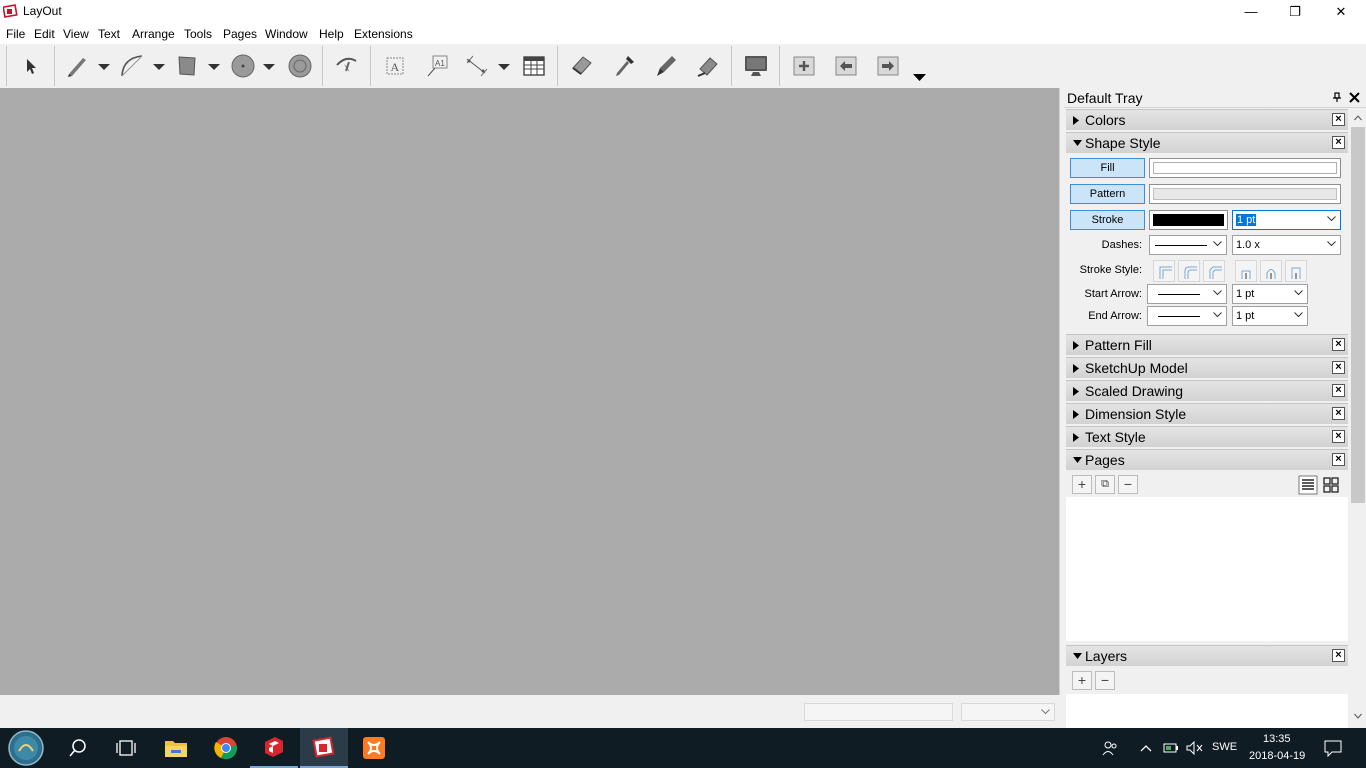  I want to click on zoom-select, so click(1008, 712).